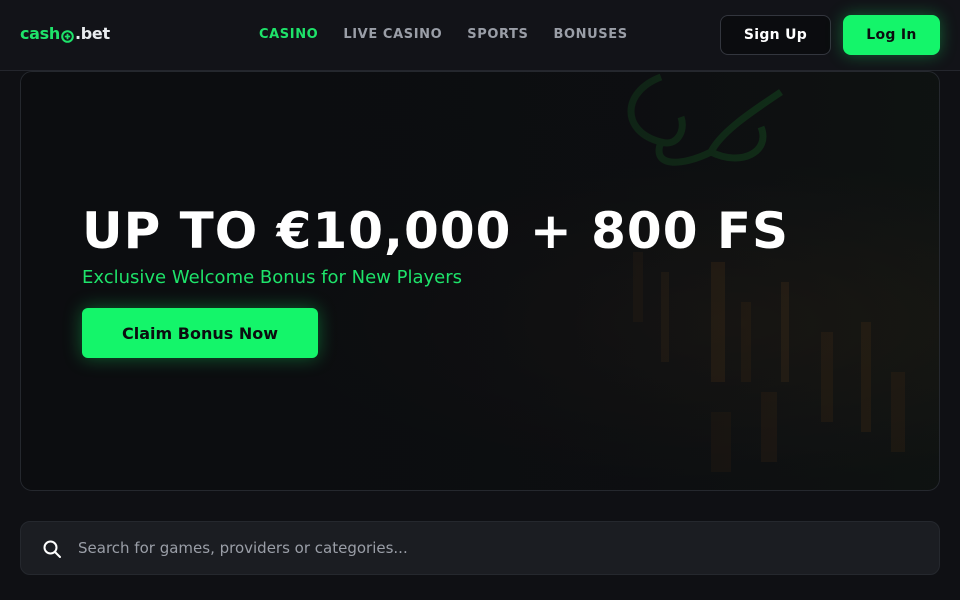 This screenshot has height=600, width=960. What do you see at coordinates (272, 277) in the screenshot?
I see `hero-subtitle: Exclusive Welcome Bonus for New Players` at bounding box center [272, 277].